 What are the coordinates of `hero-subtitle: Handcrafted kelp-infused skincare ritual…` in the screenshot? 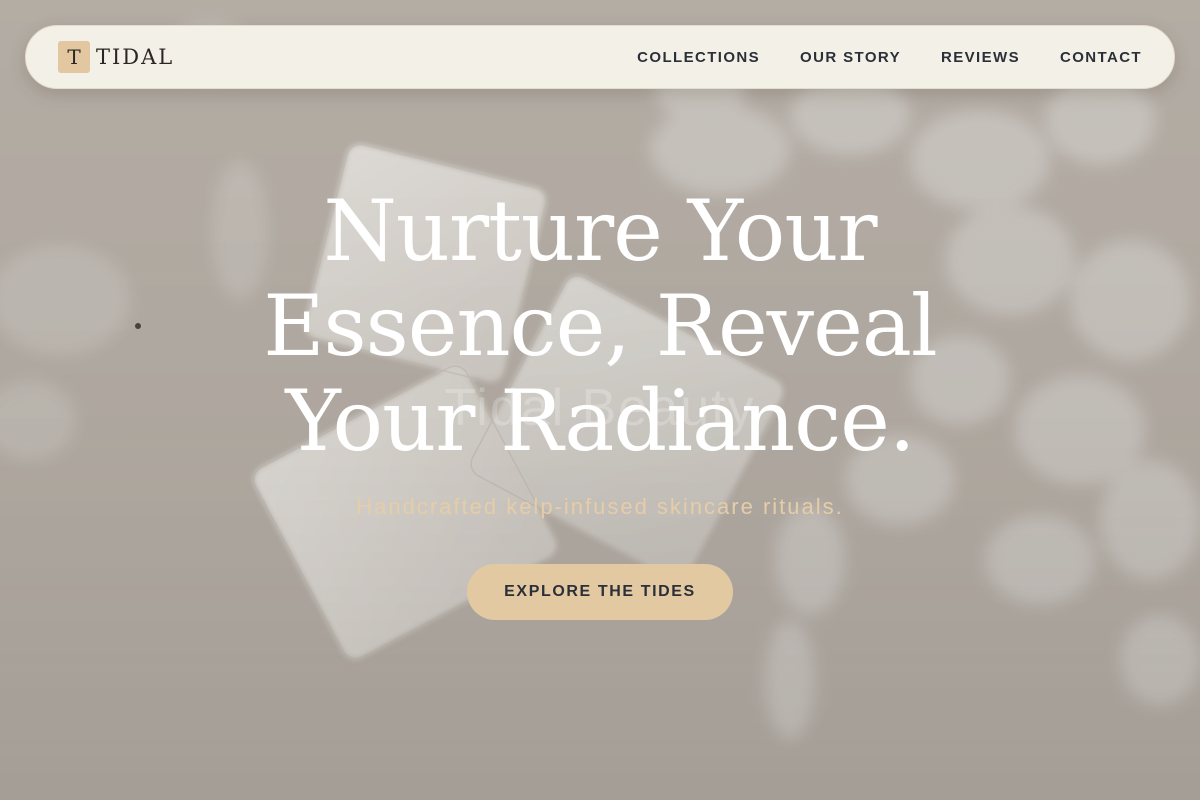 It's located at (600, 506).